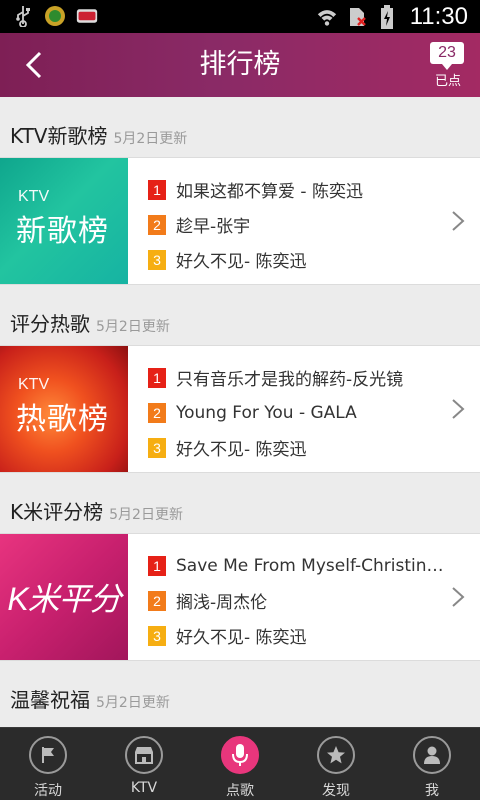 Image resolution: width=480 pixels, height=800 pixels. I want to click on usb-icon, so click(23, 16).